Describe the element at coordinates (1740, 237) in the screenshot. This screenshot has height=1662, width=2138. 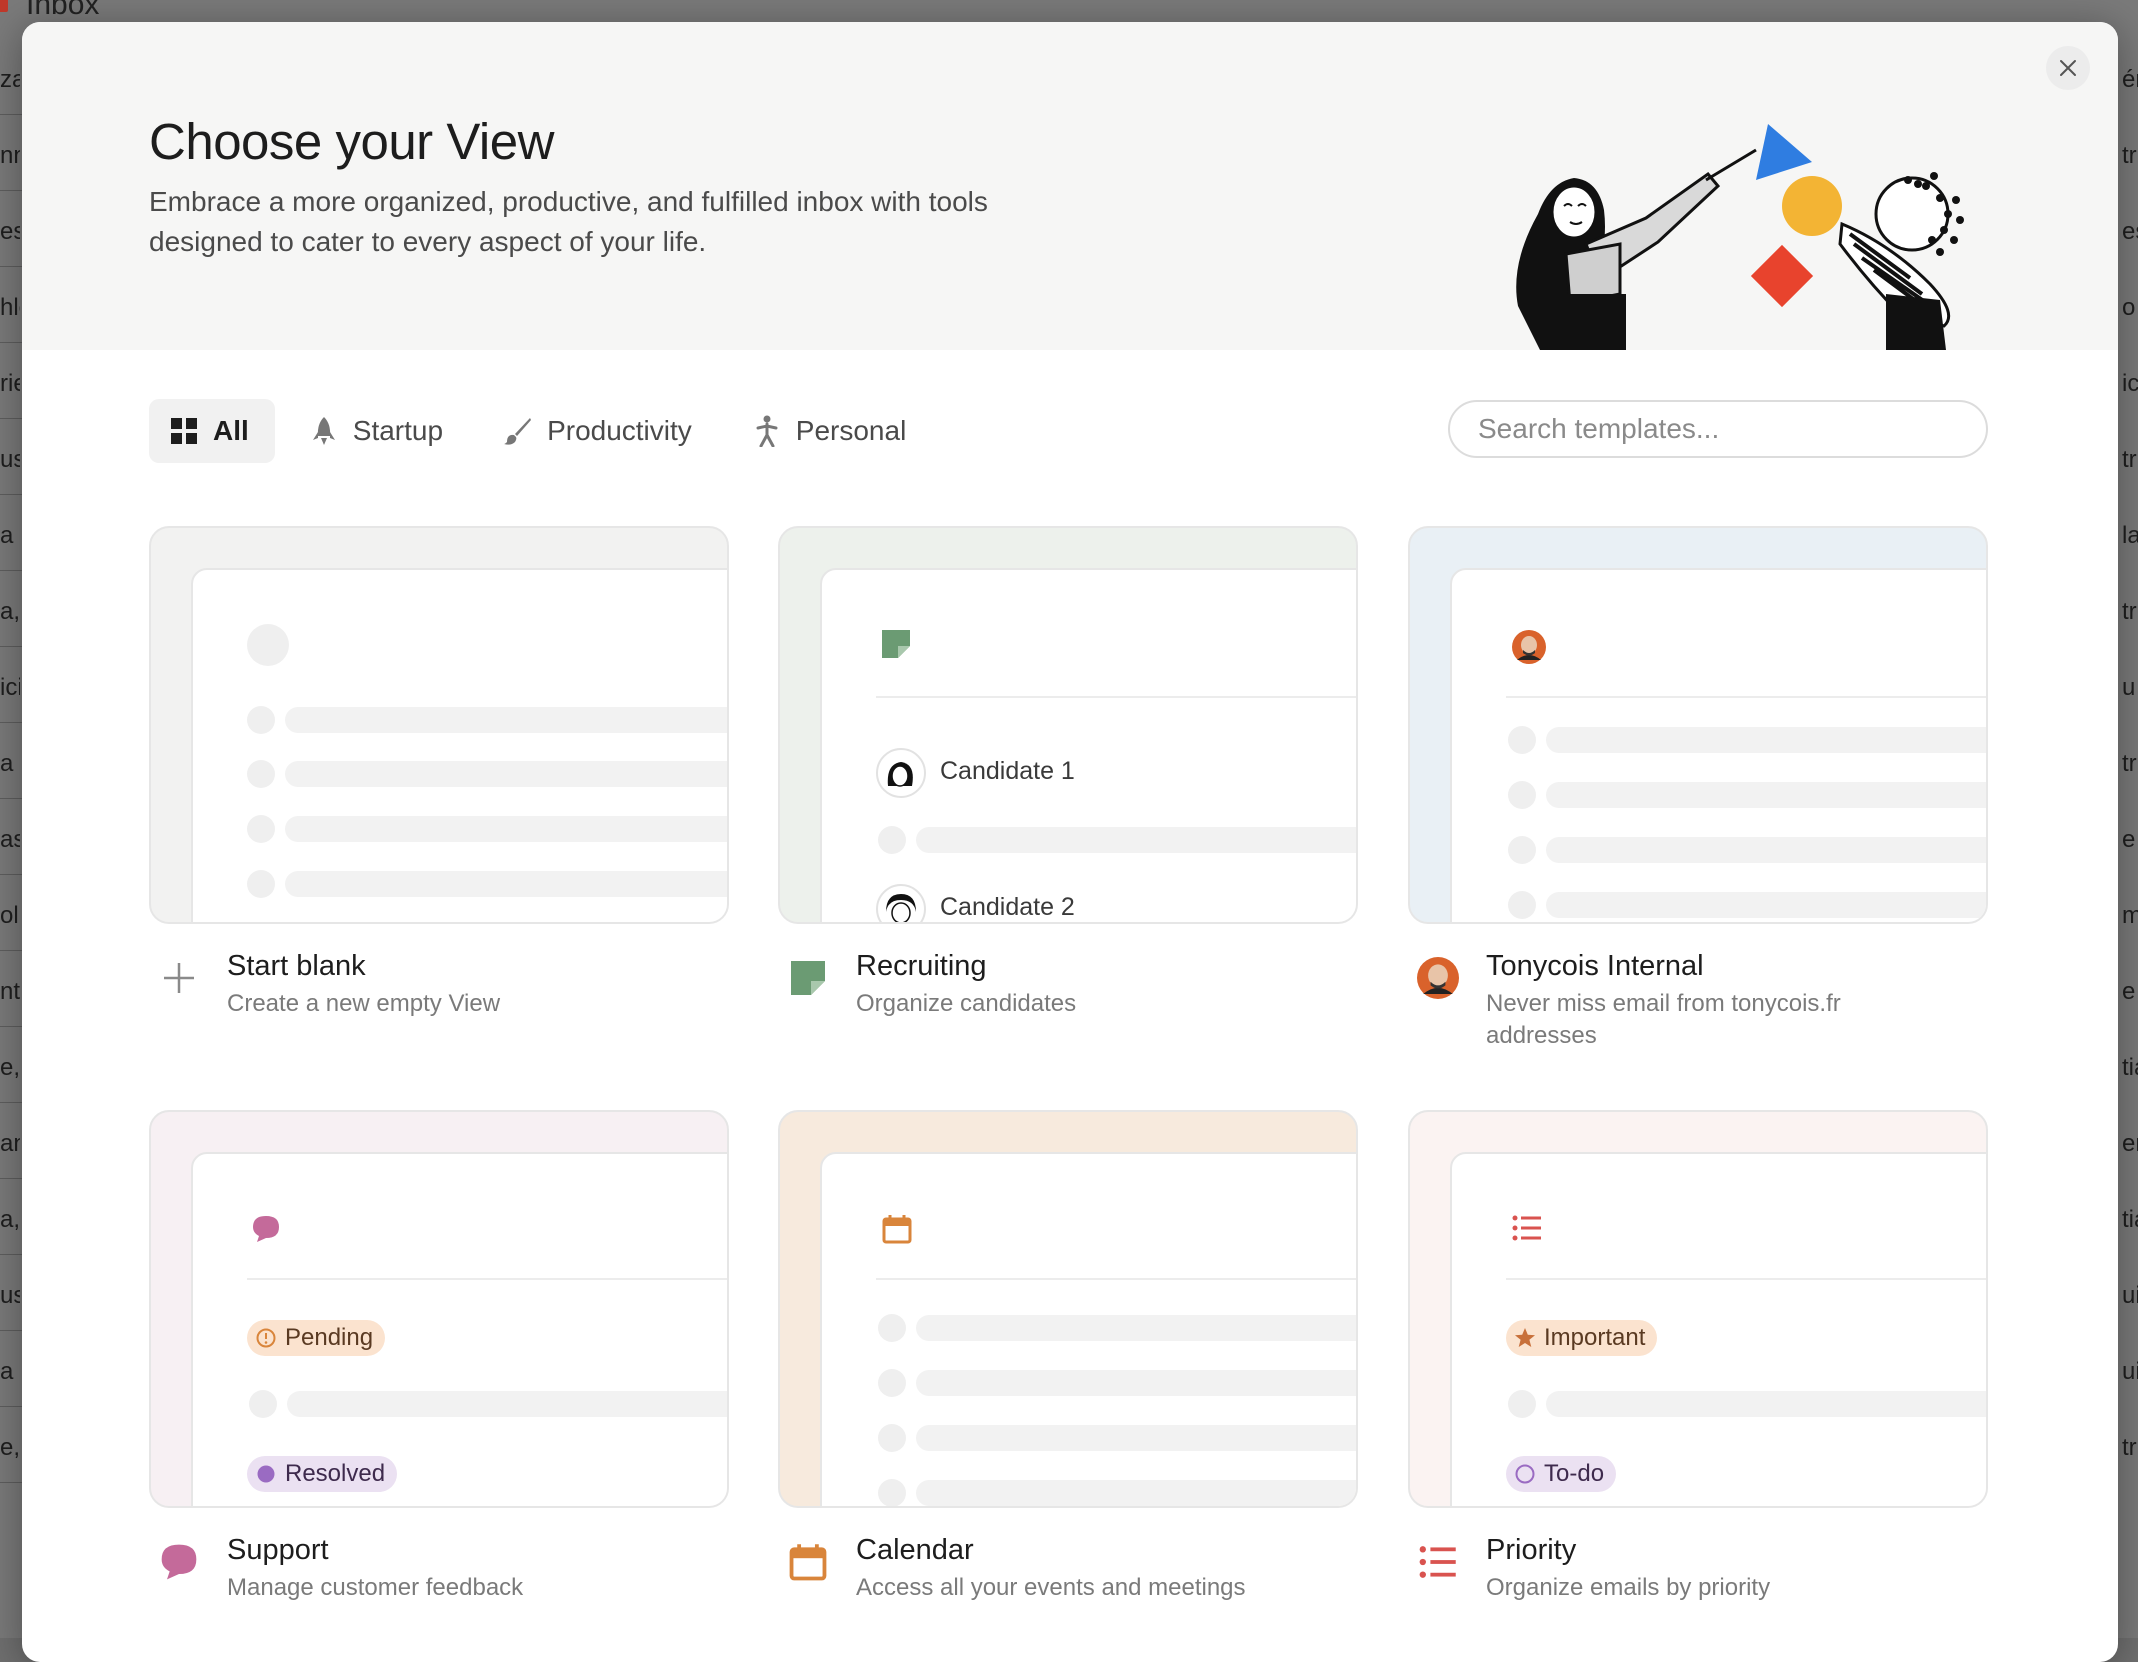
I see `people-shapes-illustration` at that location.